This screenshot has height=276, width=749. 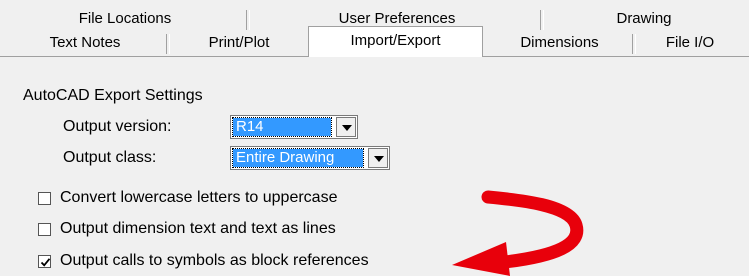 I want to click on tab-label: File Locations, so click(x=125, y=18).